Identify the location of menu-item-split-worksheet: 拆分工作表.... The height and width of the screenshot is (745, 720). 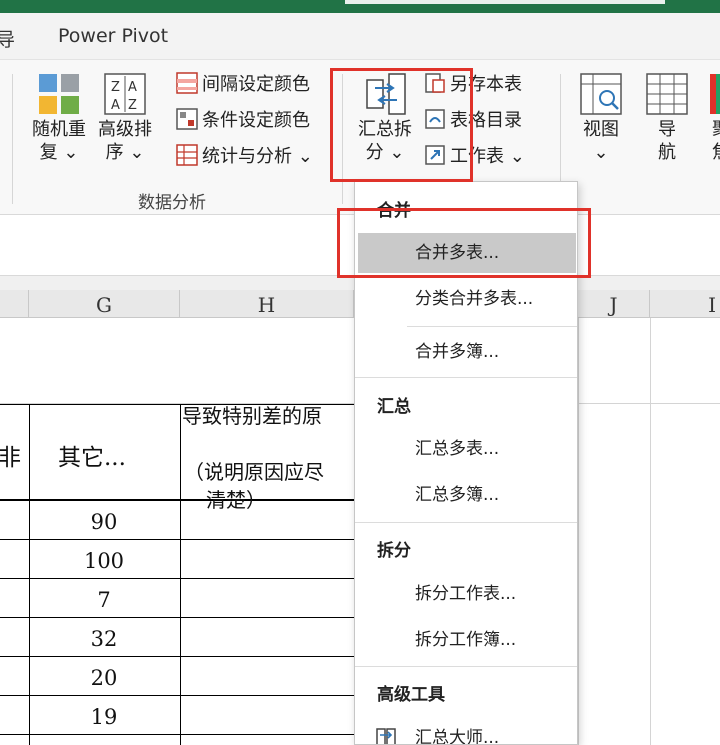
(466, 594).